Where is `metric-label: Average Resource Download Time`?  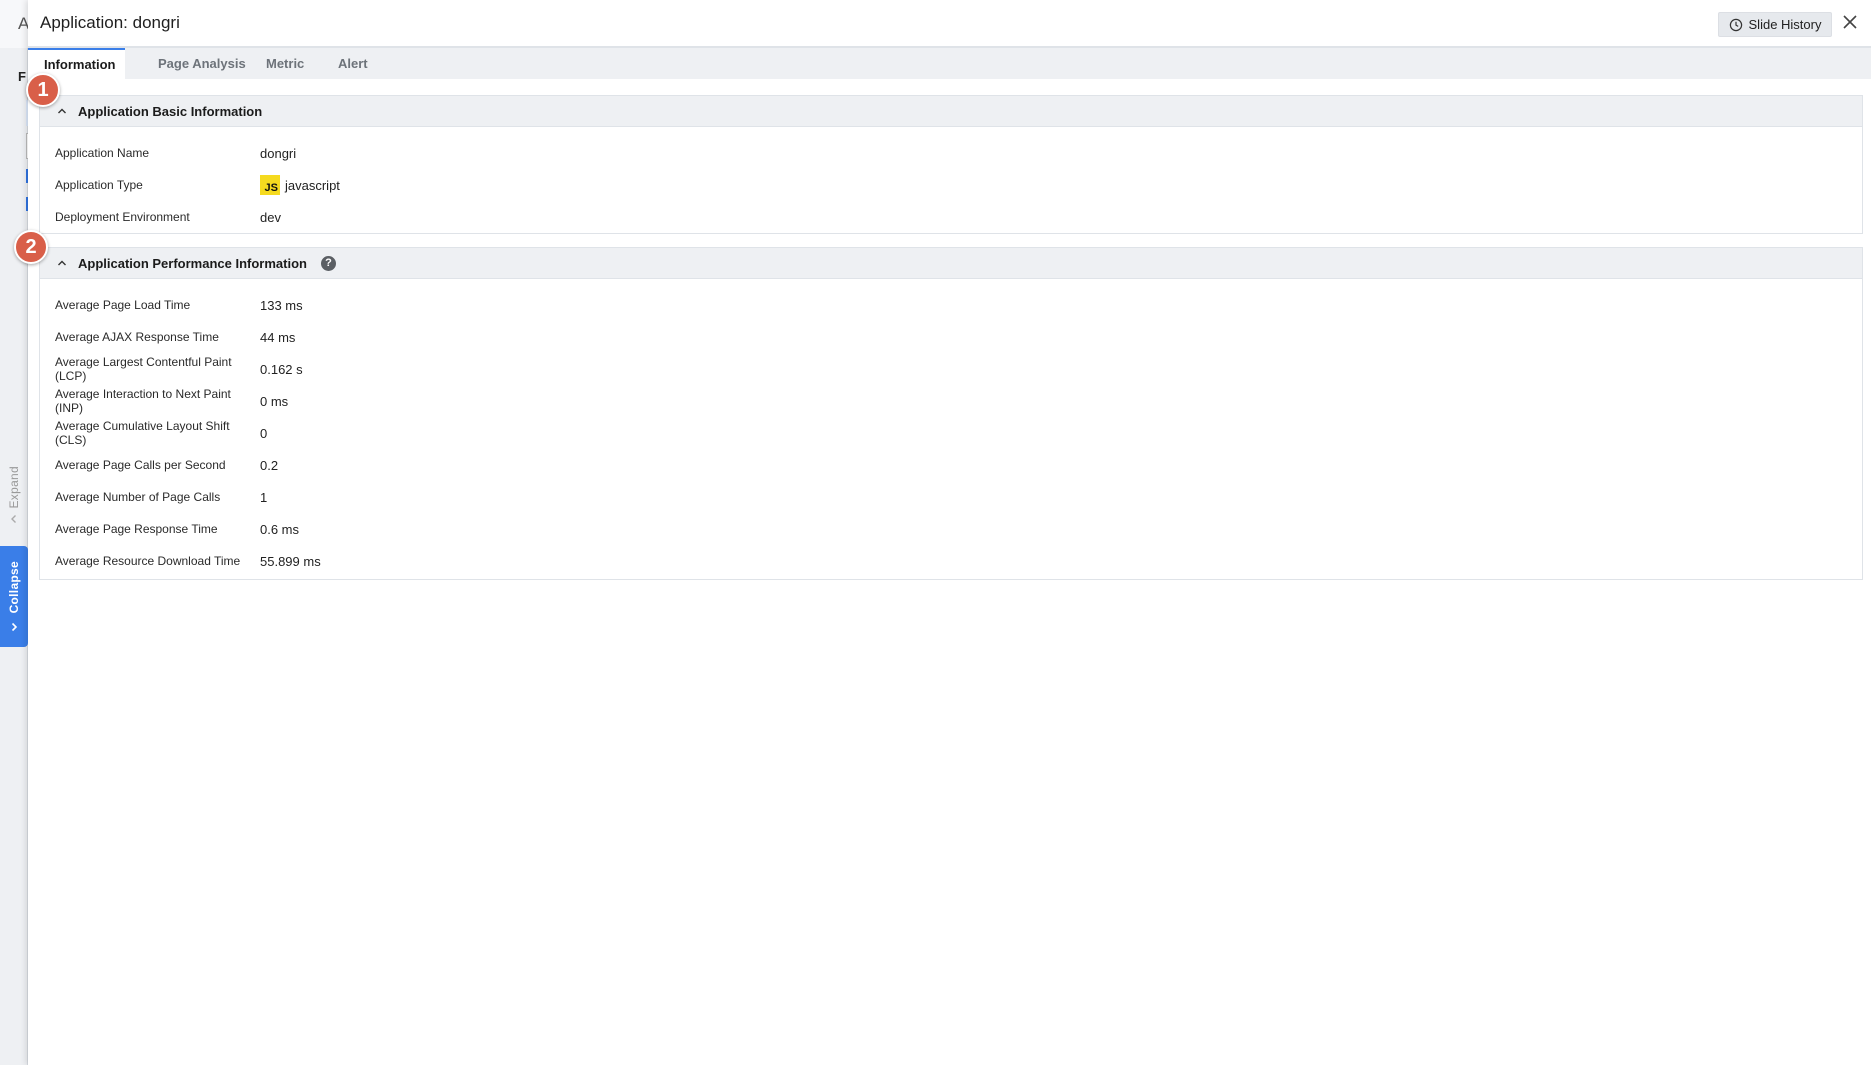 metric-label: Average Resource Download Time is located at coordinates (148, 561).